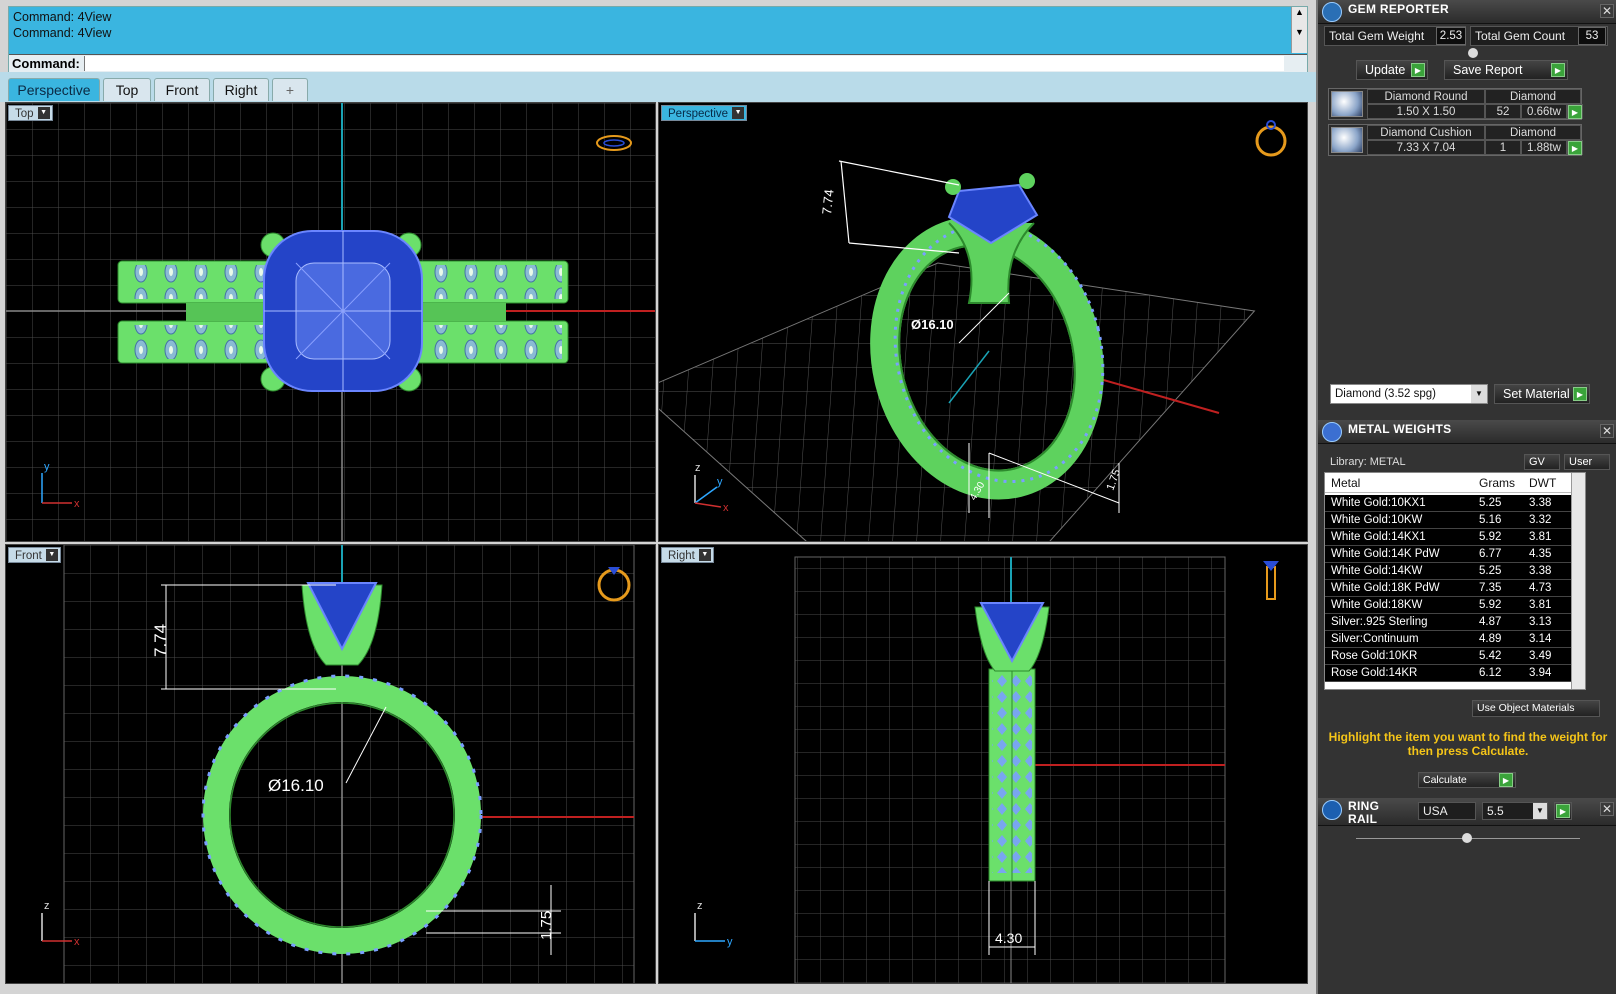 The width and height of the screenshot is (1616, 994). I want to click on right-axis-z: z, so click(700, 906).